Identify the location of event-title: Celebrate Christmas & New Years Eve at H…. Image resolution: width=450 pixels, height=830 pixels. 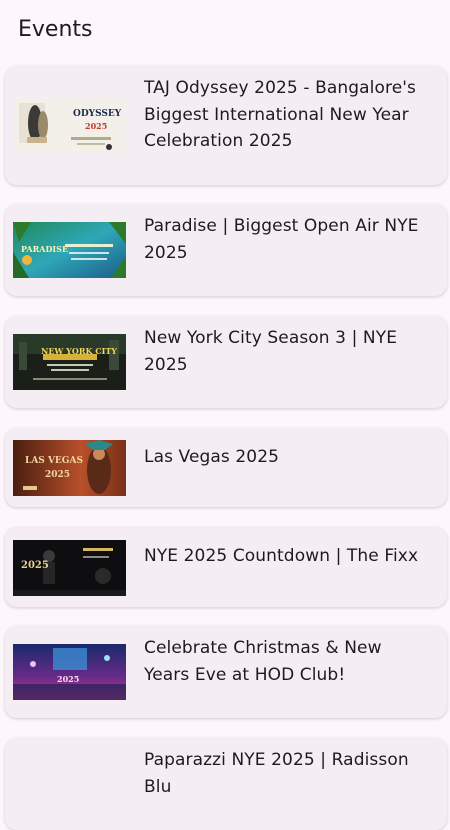
(263, 661).